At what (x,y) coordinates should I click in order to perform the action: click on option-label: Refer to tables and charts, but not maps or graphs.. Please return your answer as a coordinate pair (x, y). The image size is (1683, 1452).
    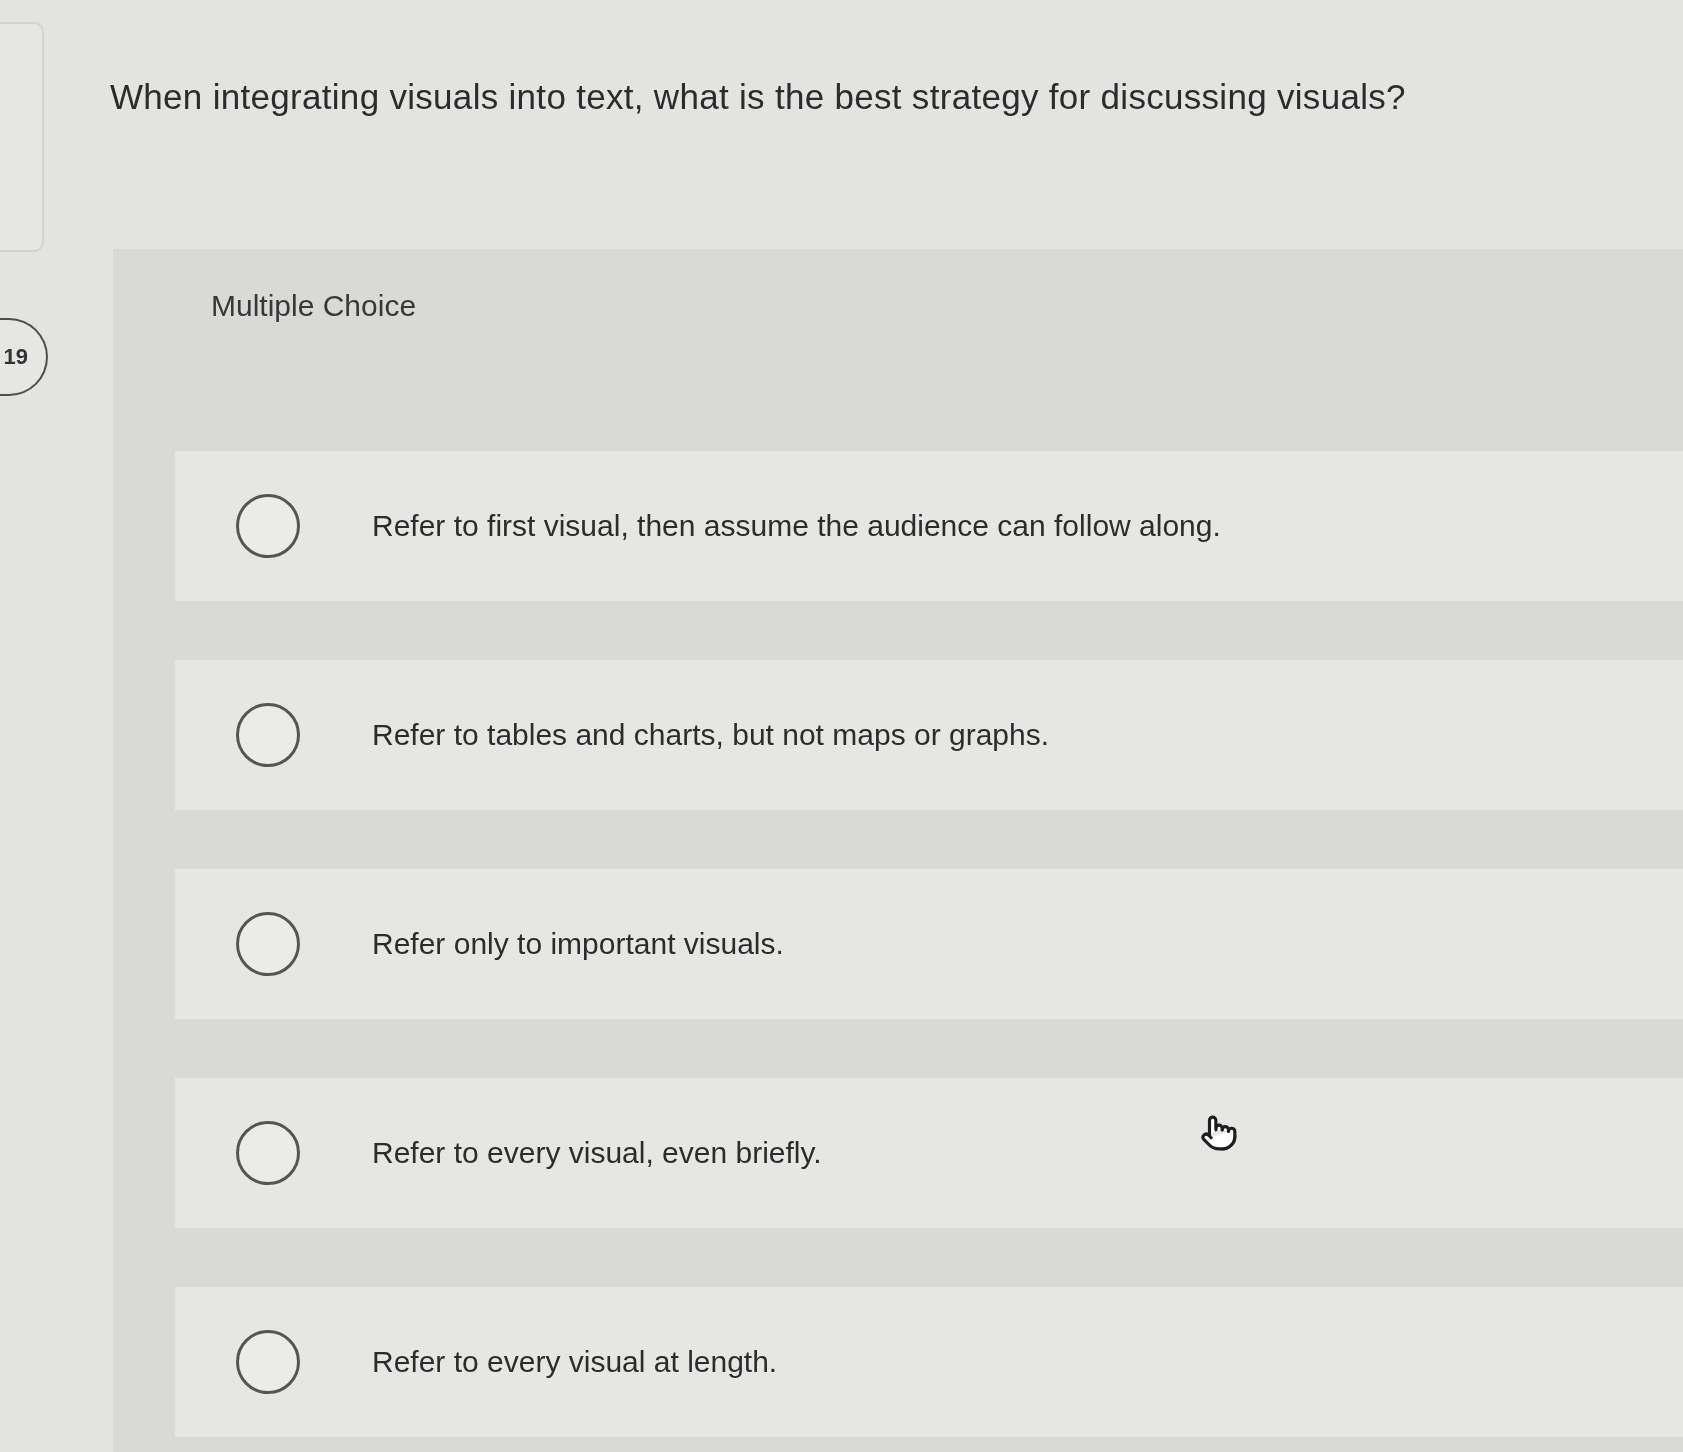
    Looking at the image, I should click on (711, 735).